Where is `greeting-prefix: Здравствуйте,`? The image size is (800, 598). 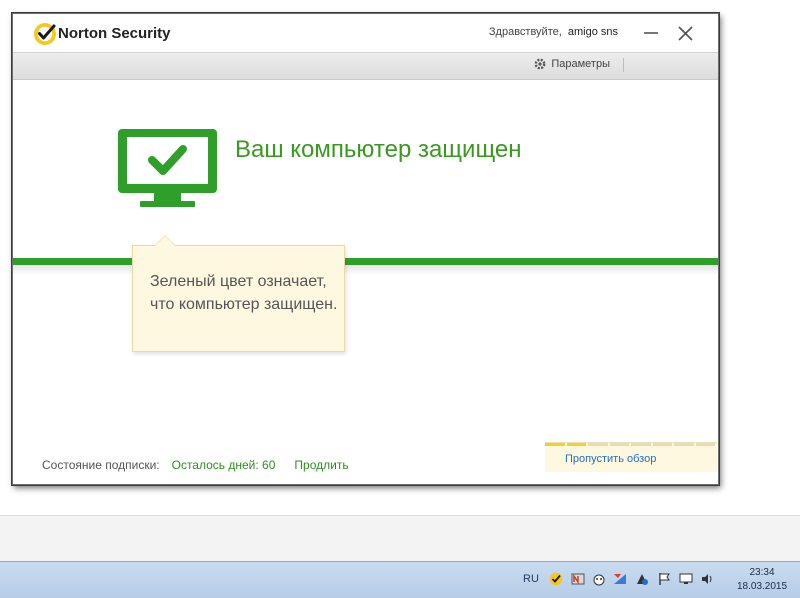
greeting-prefix: Здравствуйте, is located at coordinates (525, 32).